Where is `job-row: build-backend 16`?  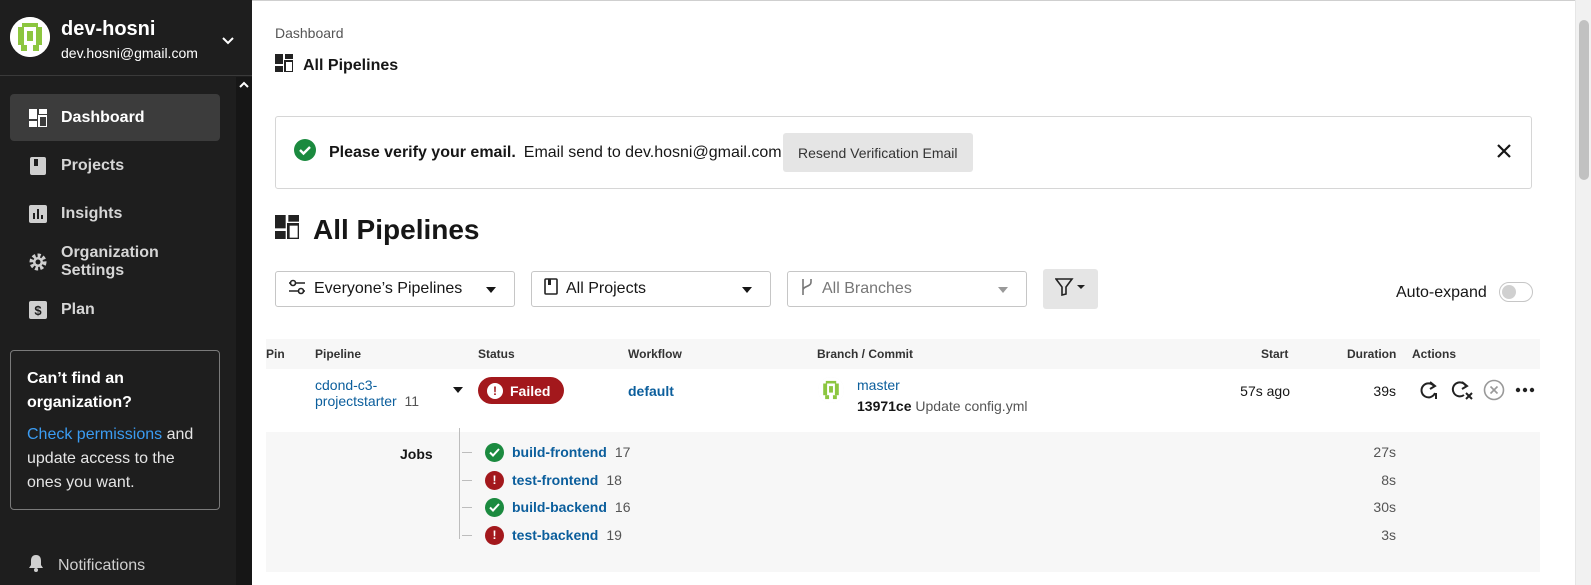 job-row: build-backend 16 is located at coordinates (546, 507).